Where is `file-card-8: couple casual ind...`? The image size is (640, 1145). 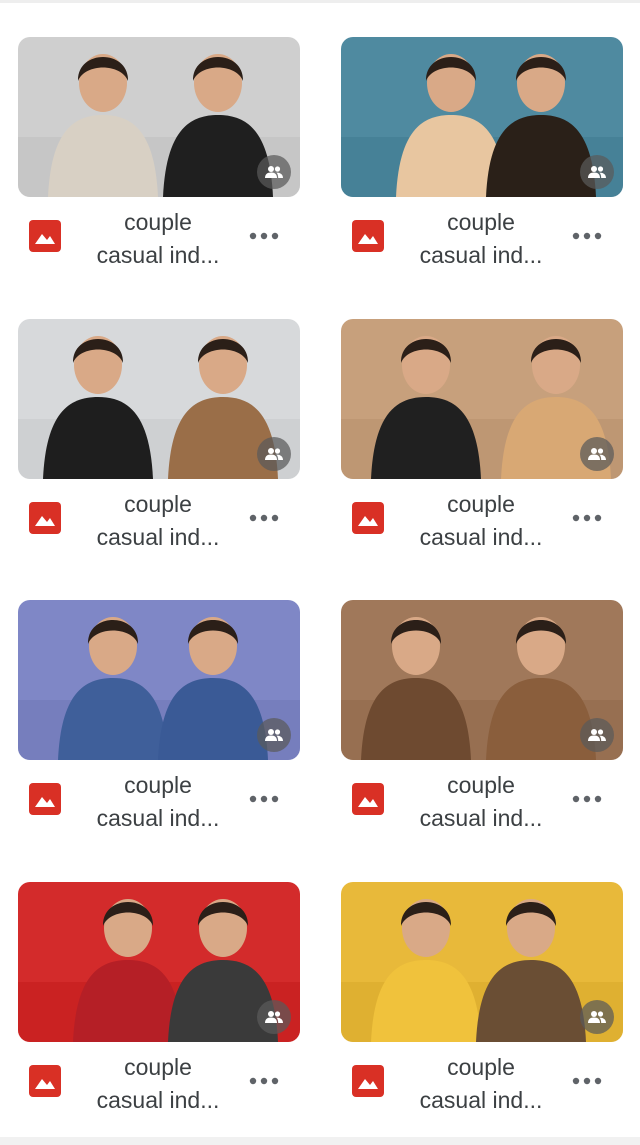 file-card-8: couple casual ind... is located at coordinates (482, 1002).